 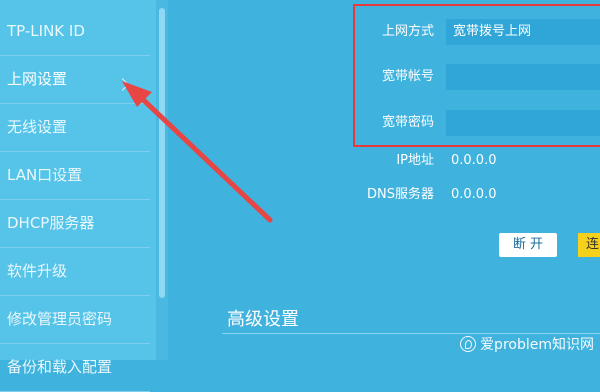 What do you see at coordinates (474, 160) in the screenshot?
I see `ip-value: 0.0.0.0` at bounding box center [474, 160].